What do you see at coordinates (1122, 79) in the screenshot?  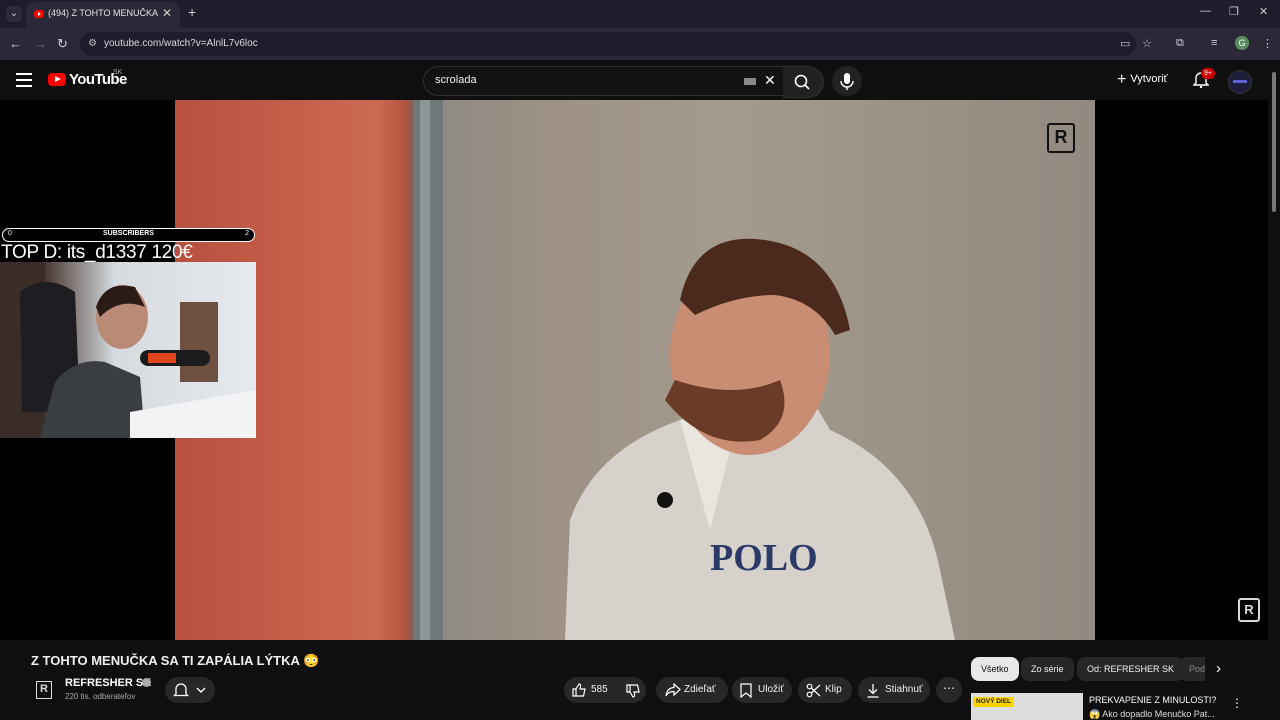 I see `plus-icon: +` at bounding box center [1122, 79].